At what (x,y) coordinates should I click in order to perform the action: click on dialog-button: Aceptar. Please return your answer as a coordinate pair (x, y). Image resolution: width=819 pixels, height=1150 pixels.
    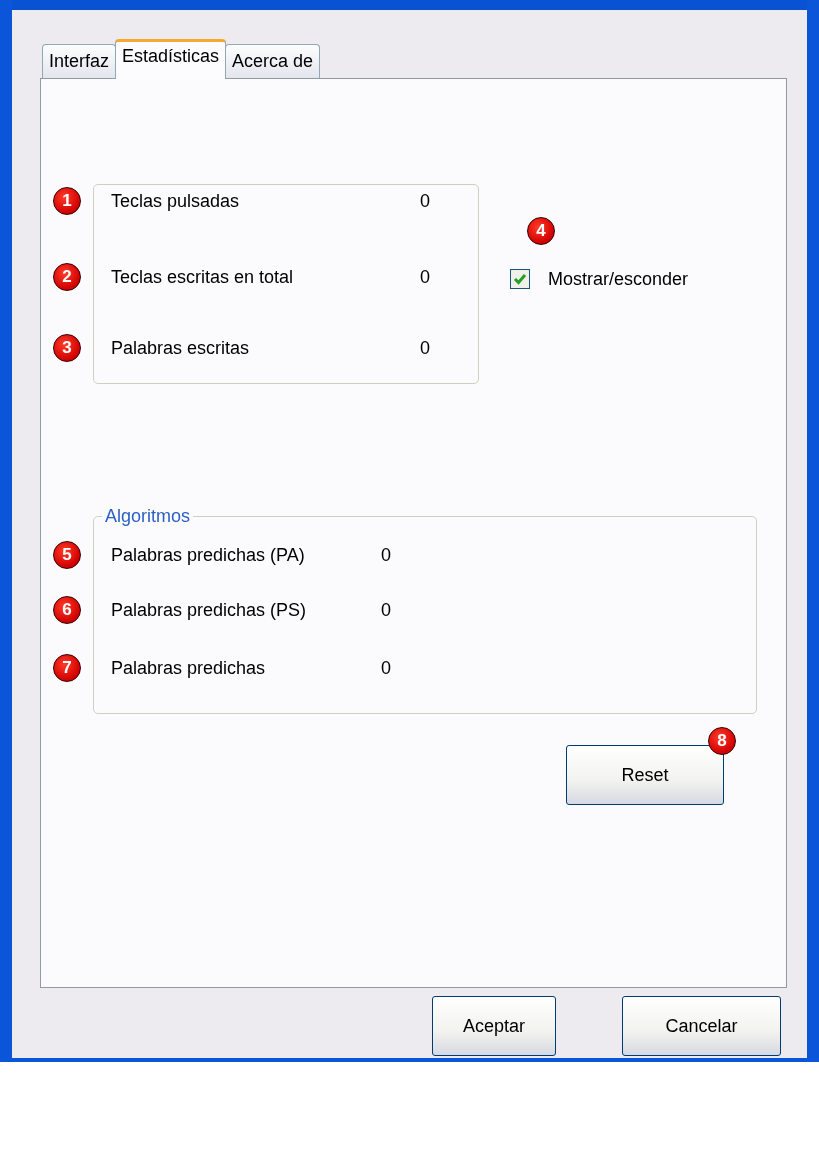
    Looking at the image, I should click on (494, 1026).